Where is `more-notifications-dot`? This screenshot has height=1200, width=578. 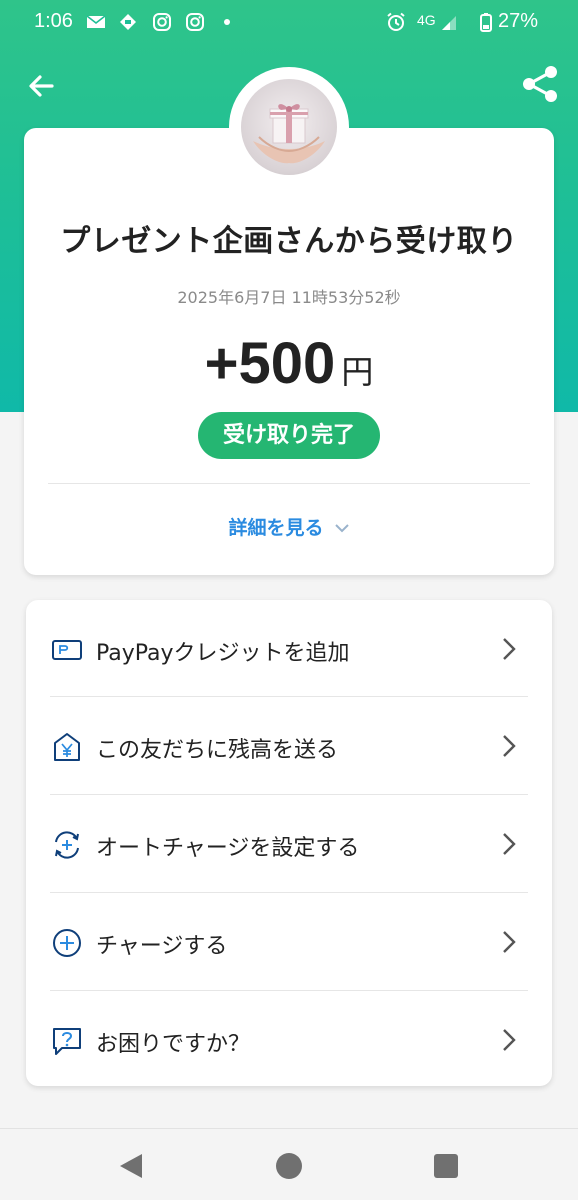 more-notifications-dot is located at coordinates (227, 22).